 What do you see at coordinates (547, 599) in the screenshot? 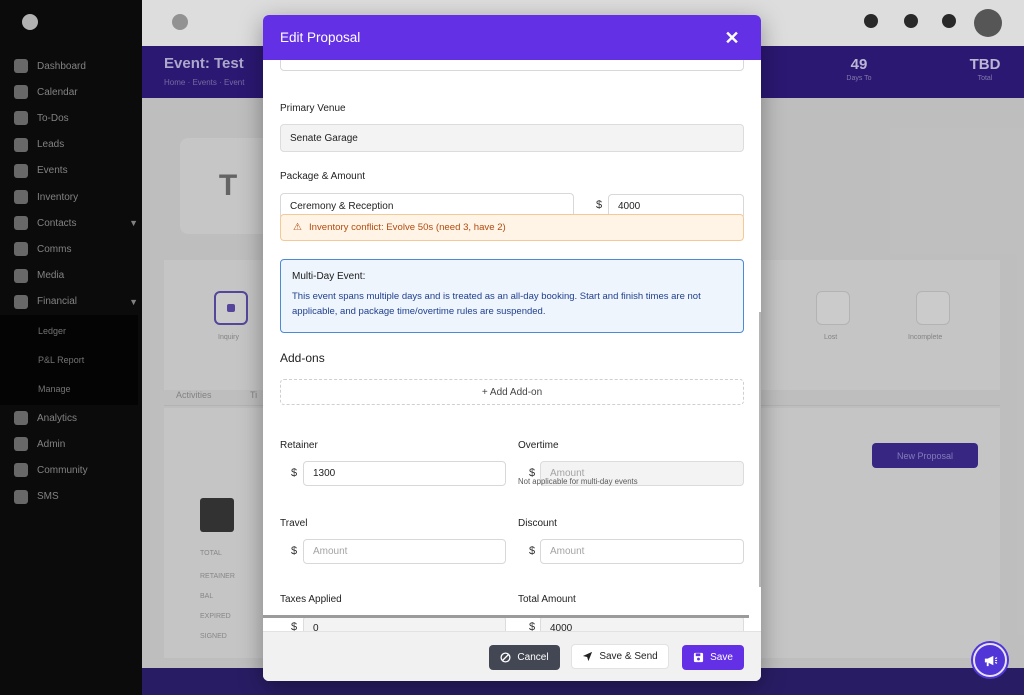
I see `total-amount-label: Total Amount` at bounding box center [547, 599].